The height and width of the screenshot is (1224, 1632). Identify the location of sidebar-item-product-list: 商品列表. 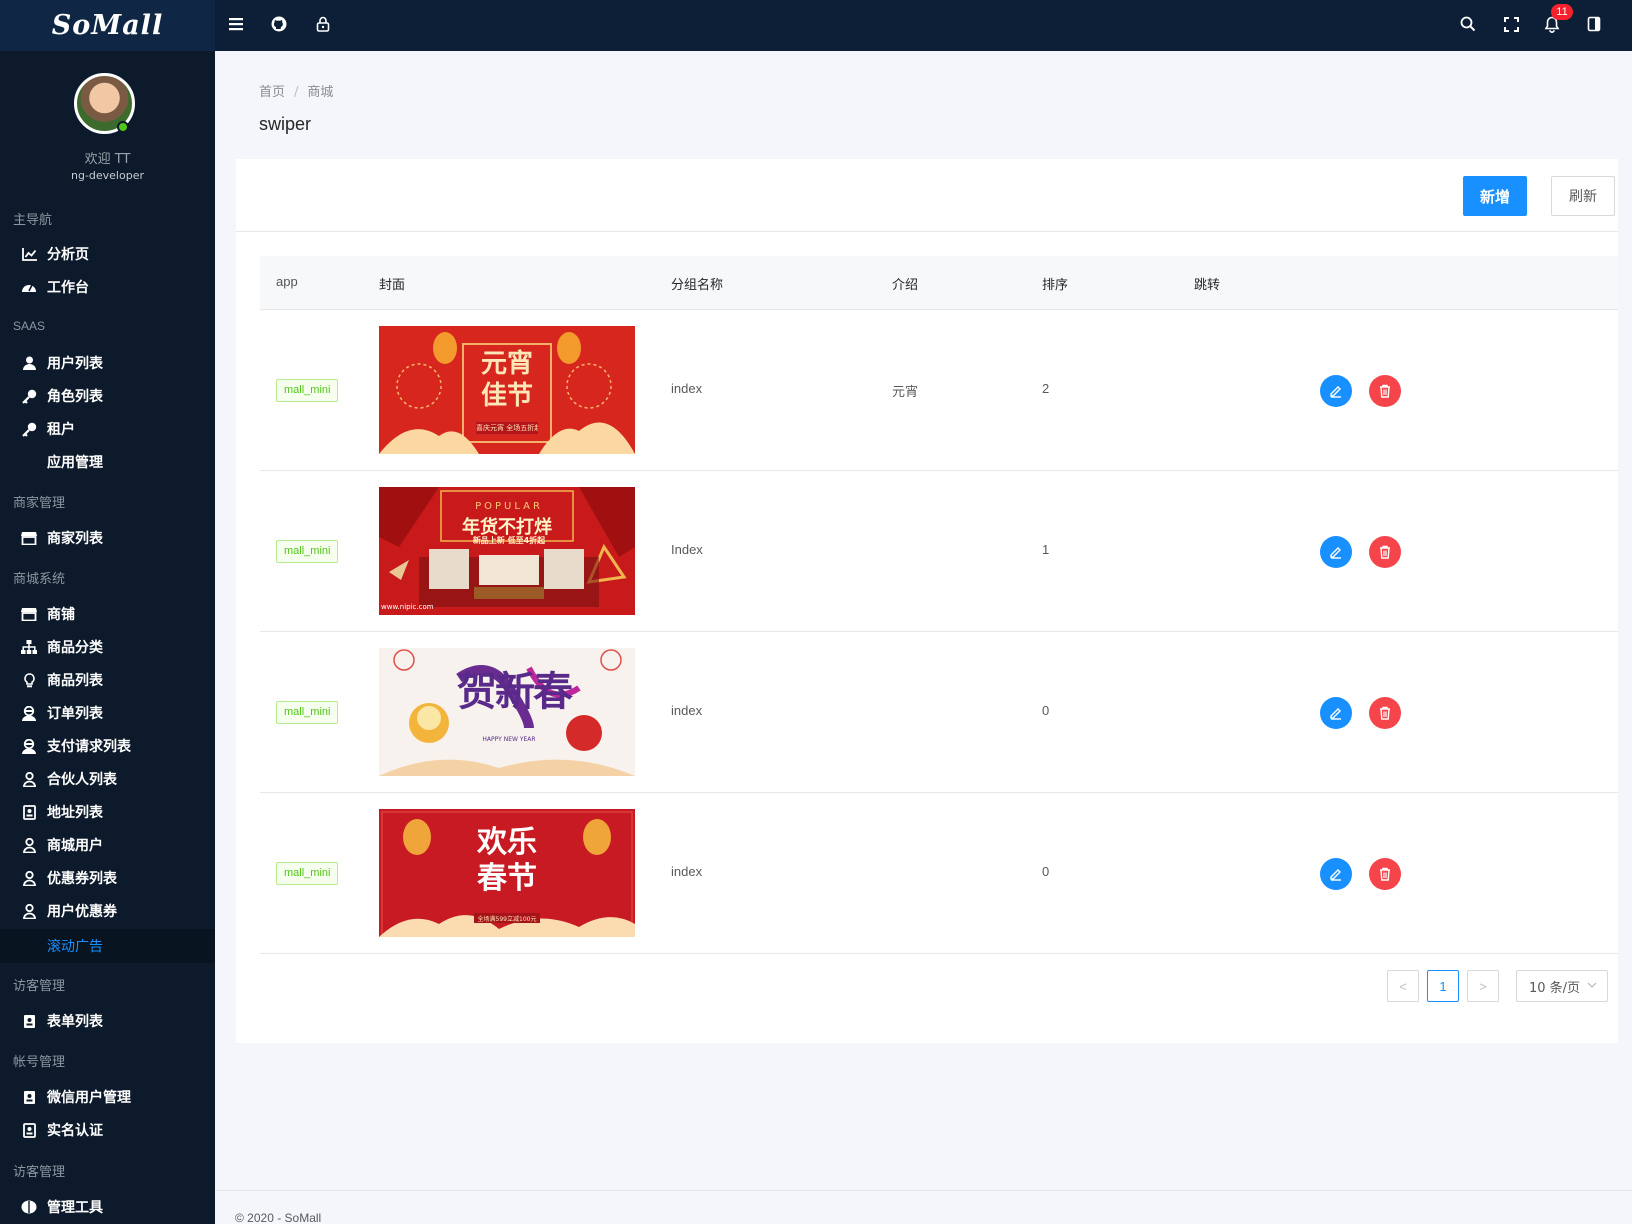
(107, 680).